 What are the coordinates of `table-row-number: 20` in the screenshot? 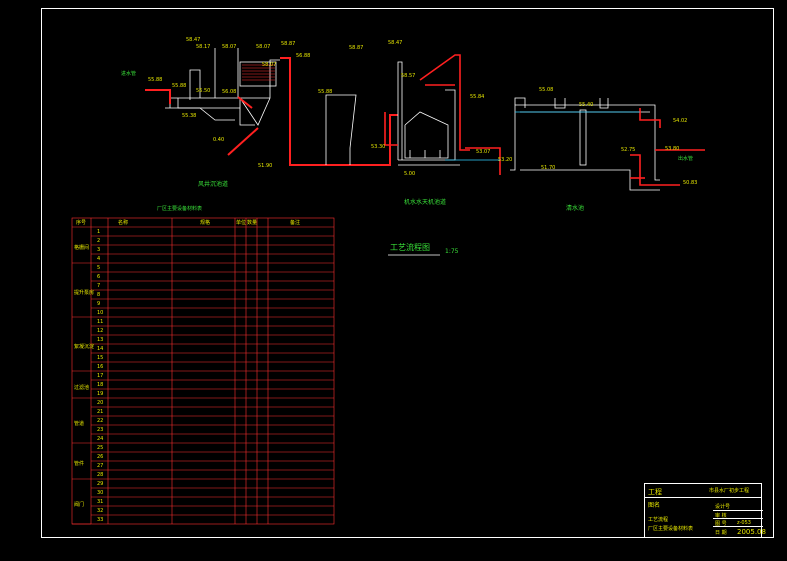 It's located at (100, 403).